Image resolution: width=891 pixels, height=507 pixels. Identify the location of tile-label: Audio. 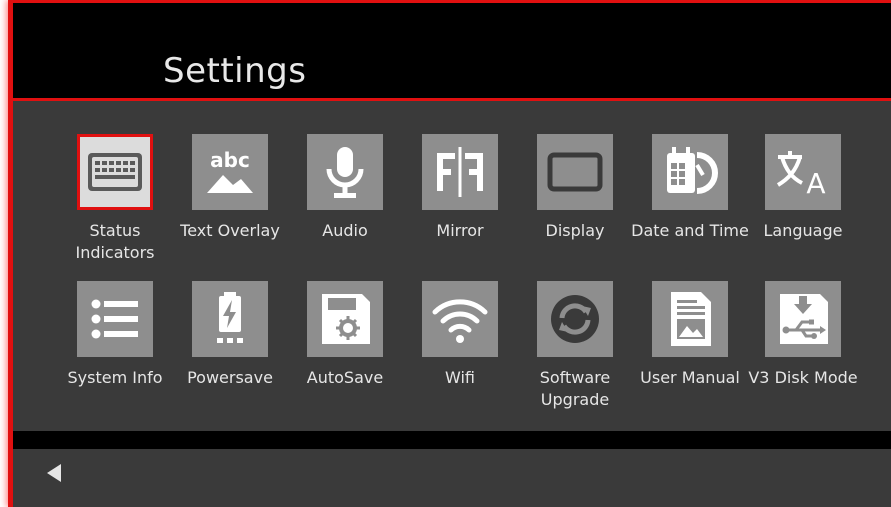
(345, 230).